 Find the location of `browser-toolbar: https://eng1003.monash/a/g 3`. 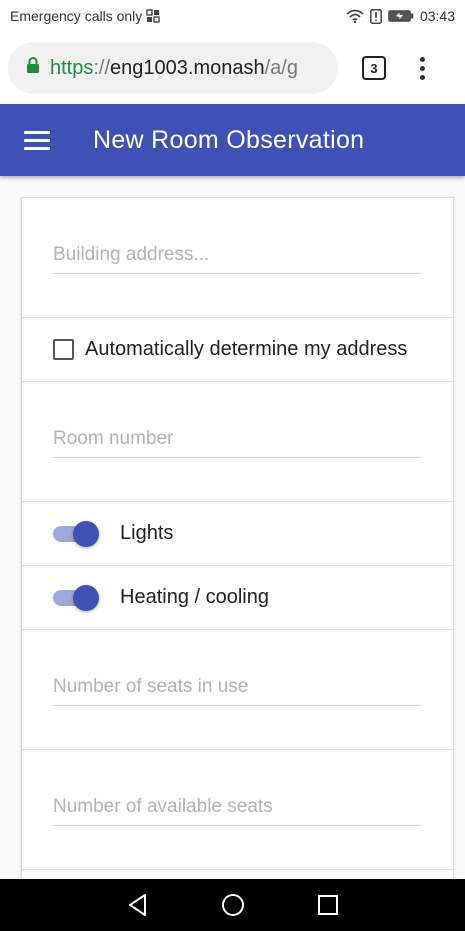

browser-toolbar: https://eng1003.monash/a/g 3 is located at coordinates (232, 68).